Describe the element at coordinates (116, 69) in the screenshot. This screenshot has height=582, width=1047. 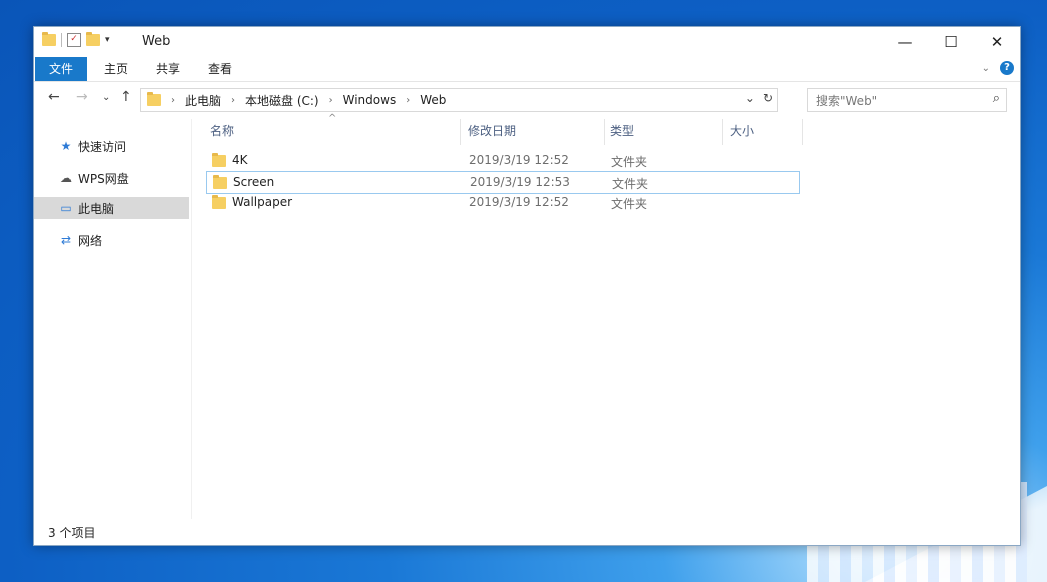
I see `tab-home: 主页` at that location.